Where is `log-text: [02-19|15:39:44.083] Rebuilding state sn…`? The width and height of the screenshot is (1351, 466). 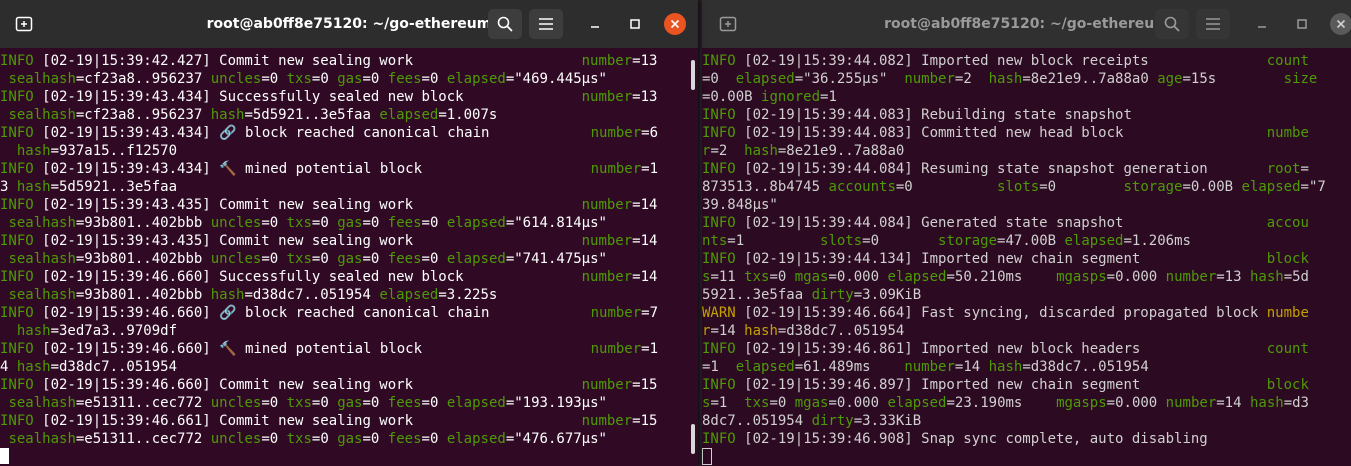 log-text: [02-19|15:39:44.083] Rebuilding state sn… is located at coordinates (933, 115).